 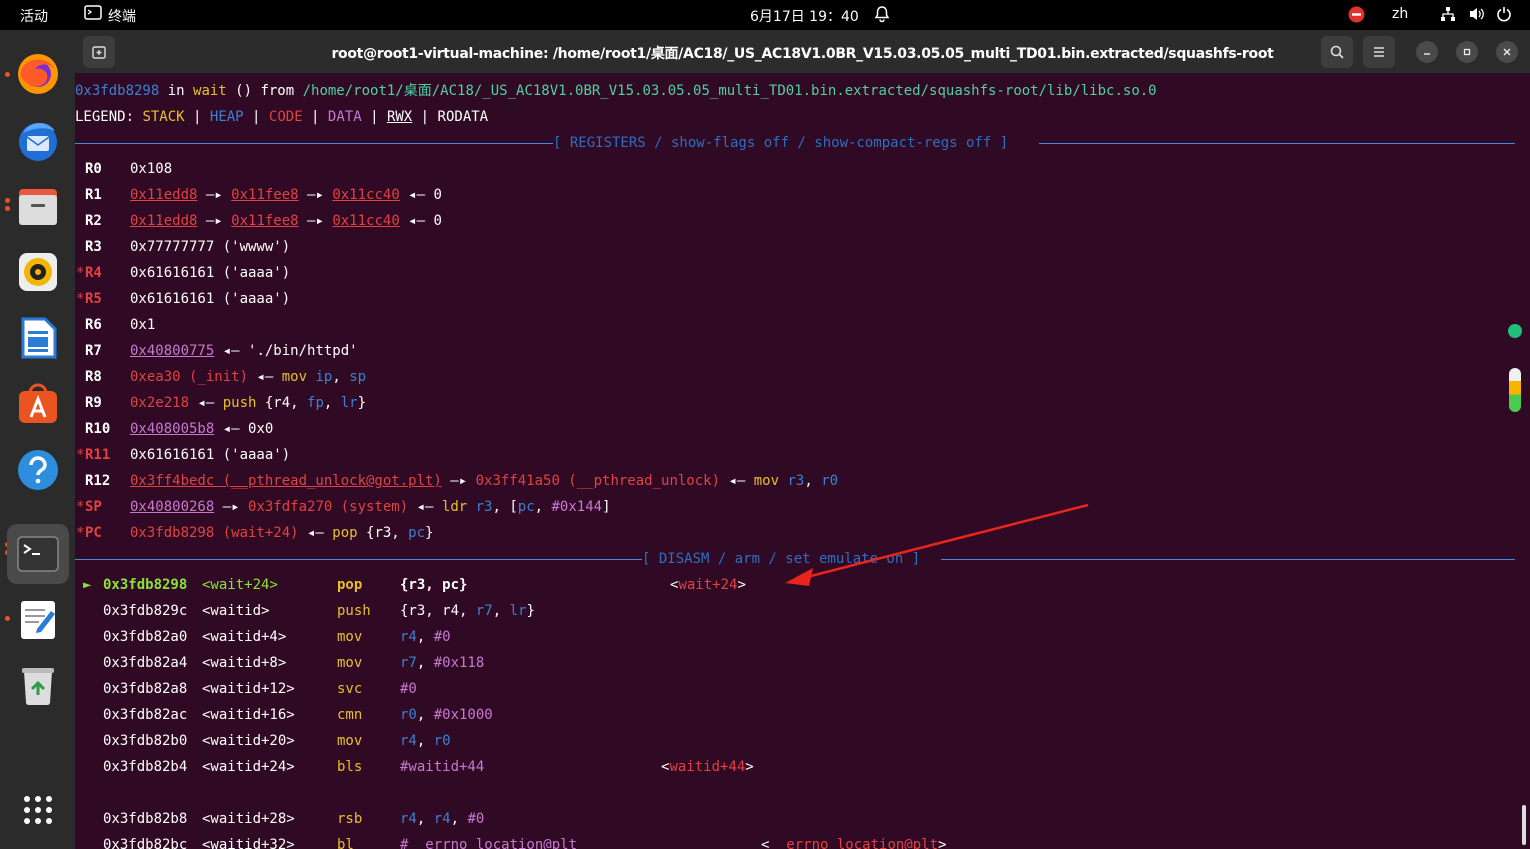 I want to click on text-editor-icon, so click(x=38, y=620).